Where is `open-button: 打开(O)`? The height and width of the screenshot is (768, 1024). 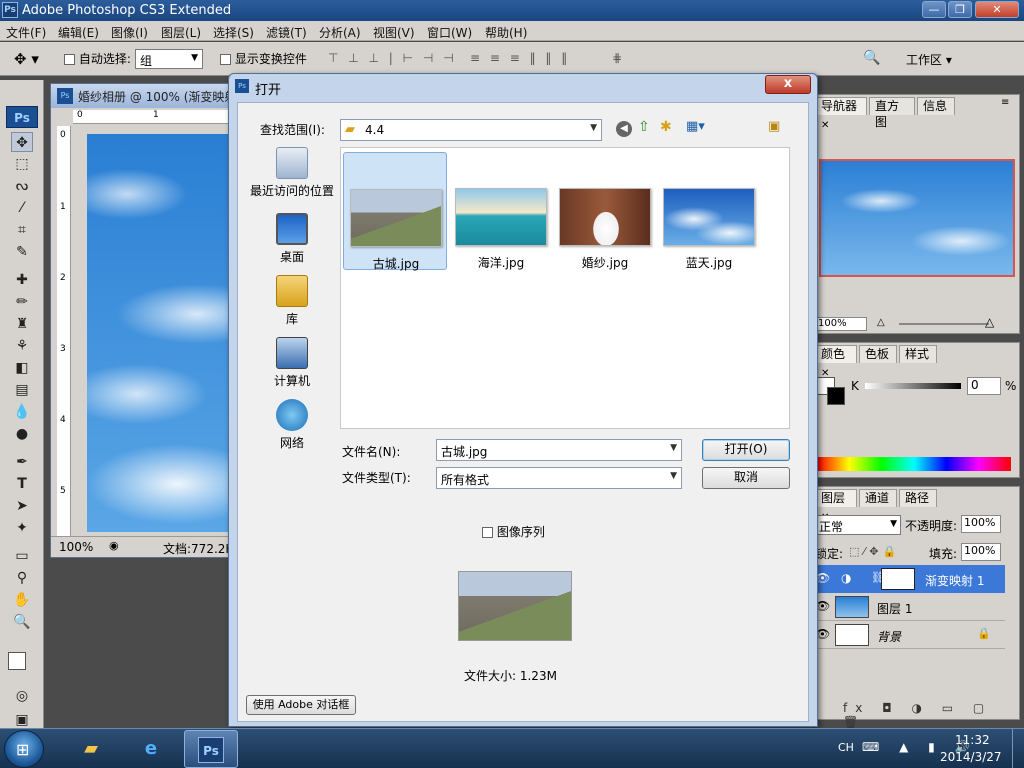 open-button: 打开(O) is located at coordinates (746, 450).